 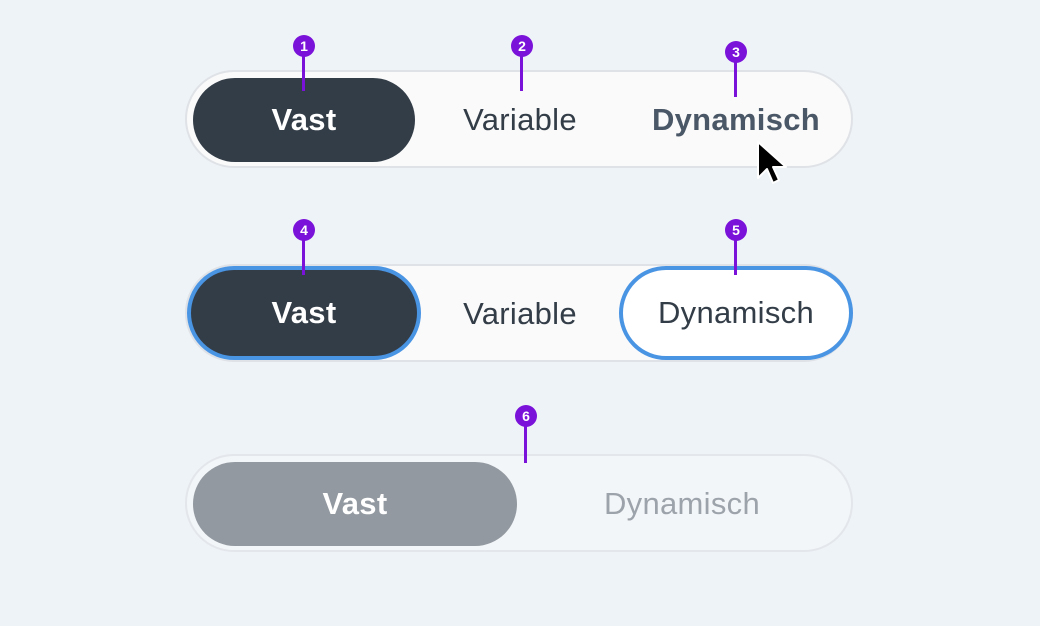 I want to click on segmented-toggle-default: Vast Variable Dynamisch, so click(x=519, y=119).